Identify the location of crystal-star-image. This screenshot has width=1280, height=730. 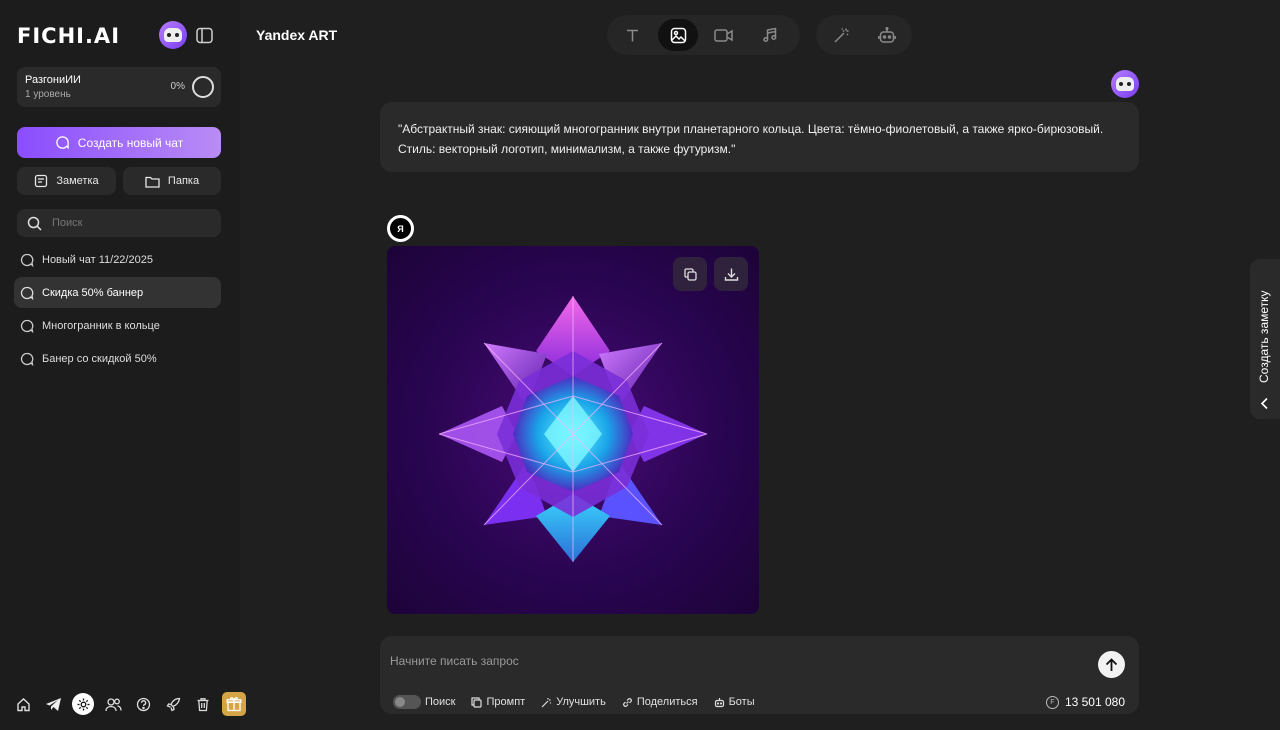
(573, 429).